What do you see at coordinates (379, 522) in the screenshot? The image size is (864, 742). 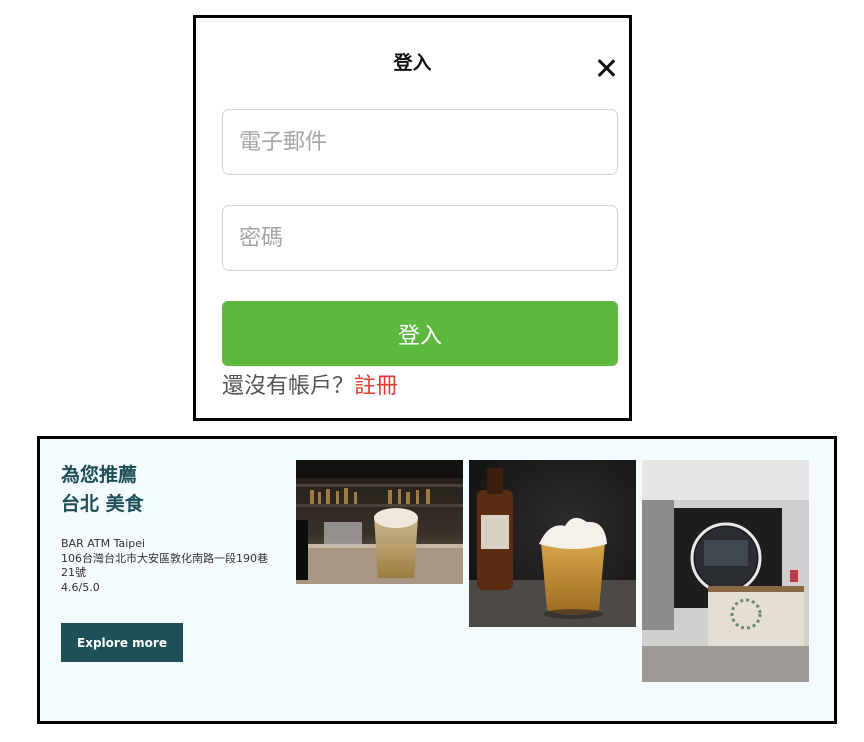 I see `bar-counter-photo` at bounding box center [379, 522].